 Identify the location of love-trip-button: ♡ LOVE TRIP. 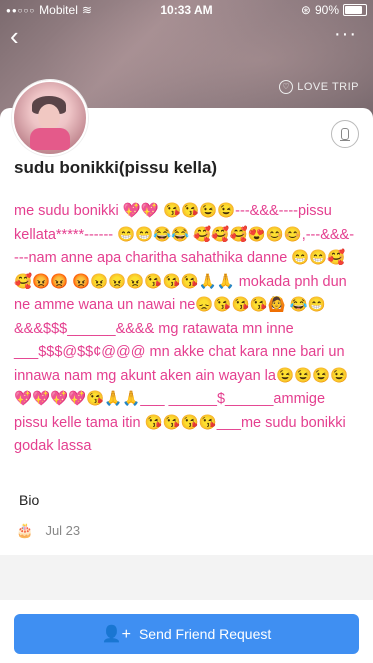
(319, 87).